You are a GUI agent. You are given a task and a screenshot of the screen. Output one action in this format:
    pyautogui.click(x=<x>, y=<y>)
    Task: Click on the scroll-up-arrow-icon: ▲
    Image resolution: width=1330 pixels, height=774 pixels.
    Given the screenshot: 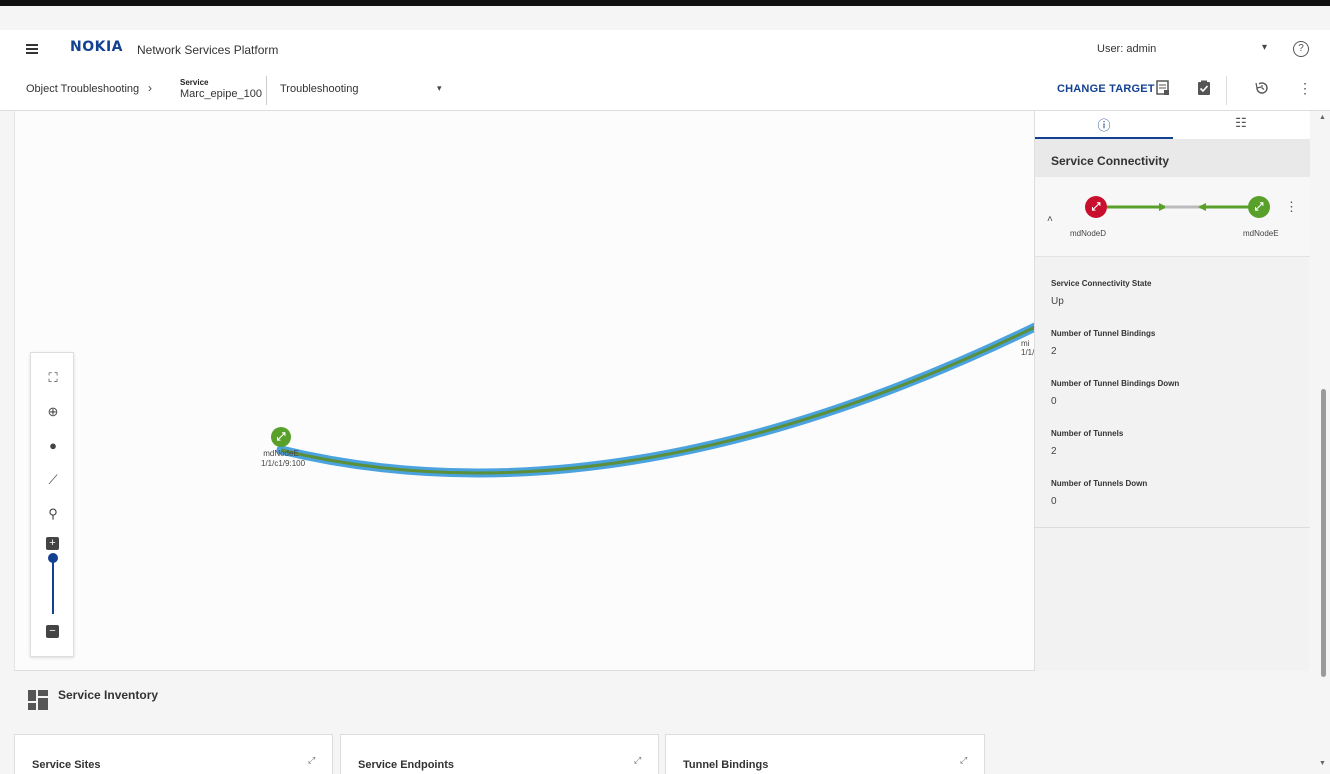 What is the action you would take?
    pyautogui.click(x=1322, y=117)
    